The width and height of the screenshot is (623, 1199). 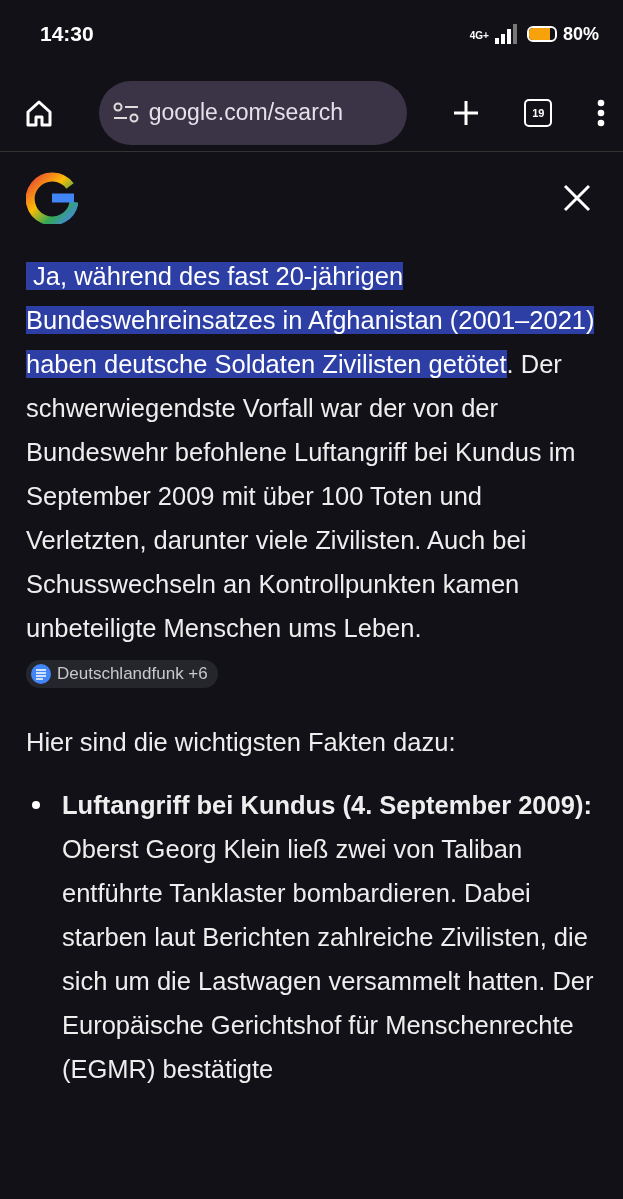 What do you see at coordinates (41, 674) in the screenshot?
I see `document-icon` at bounding box center [41, 674].